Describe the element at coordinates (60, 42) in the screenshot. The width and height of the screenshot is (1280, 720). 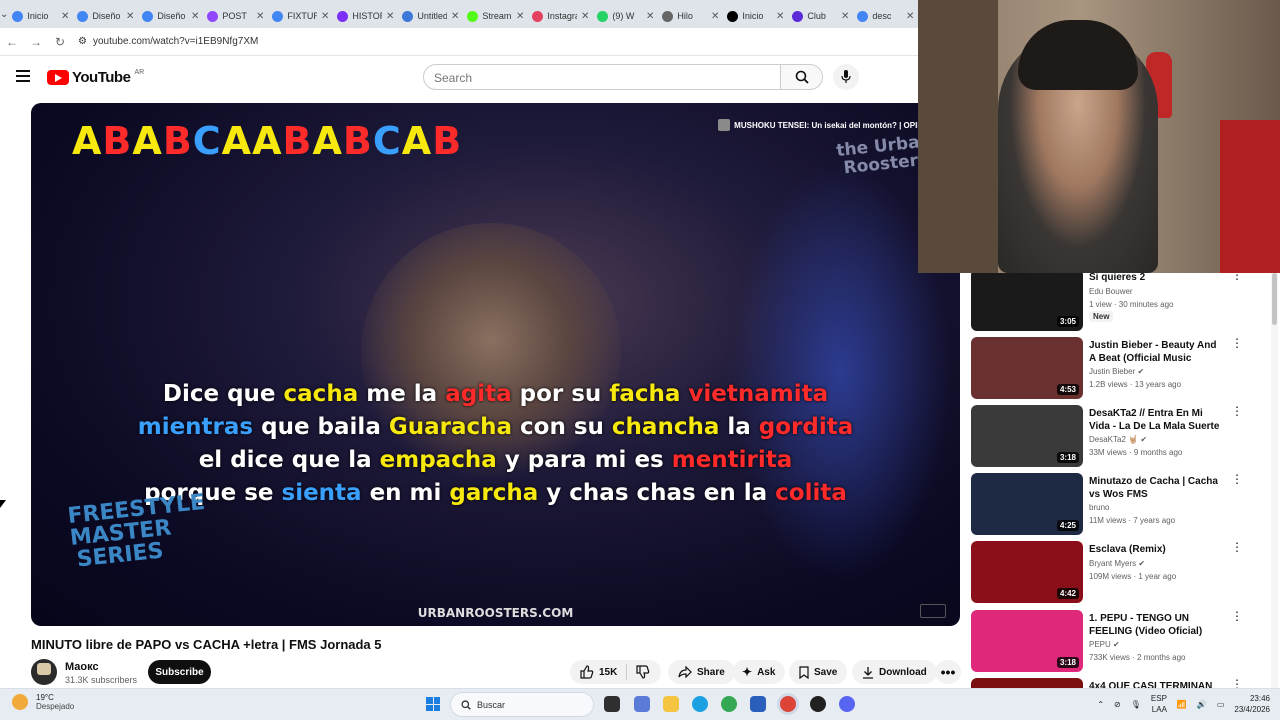
I see `reload-icon: ↻` at that location.